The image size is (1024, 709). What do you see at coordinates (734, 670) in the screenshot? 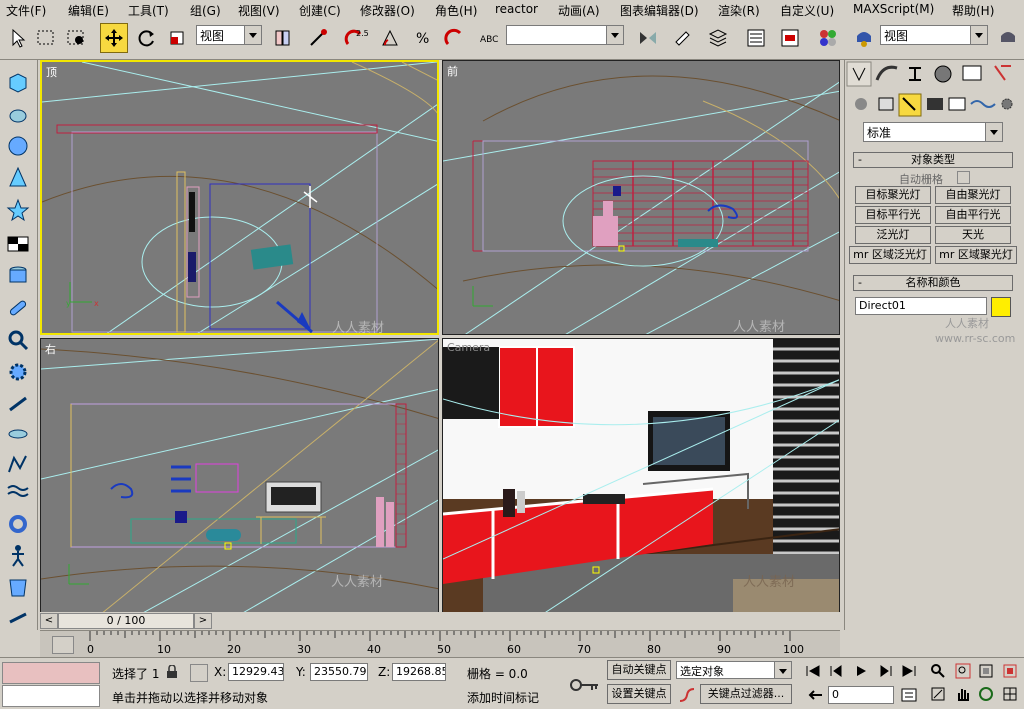
I see `key-mode-dropdown: 选定对象` at bounding box center [734, 670].